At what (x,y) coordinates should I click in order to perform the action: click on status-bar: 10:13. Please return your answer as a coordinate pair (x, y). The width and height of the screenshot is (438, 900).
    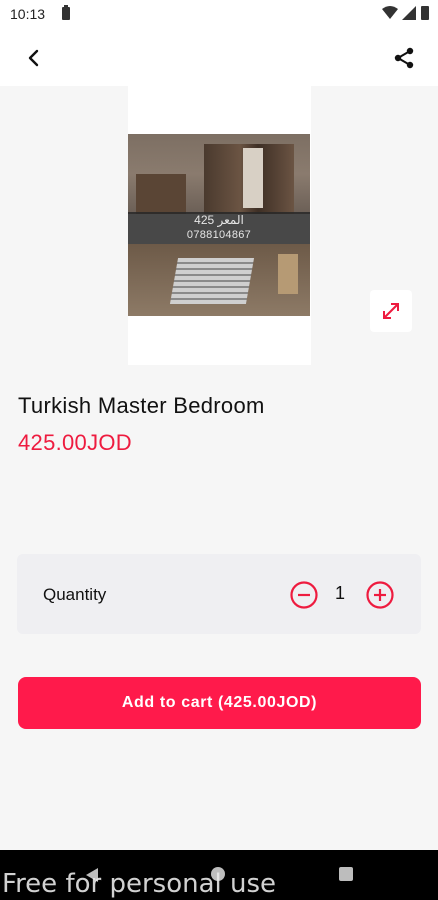
    Looking at the image, I should click on (219, 15).